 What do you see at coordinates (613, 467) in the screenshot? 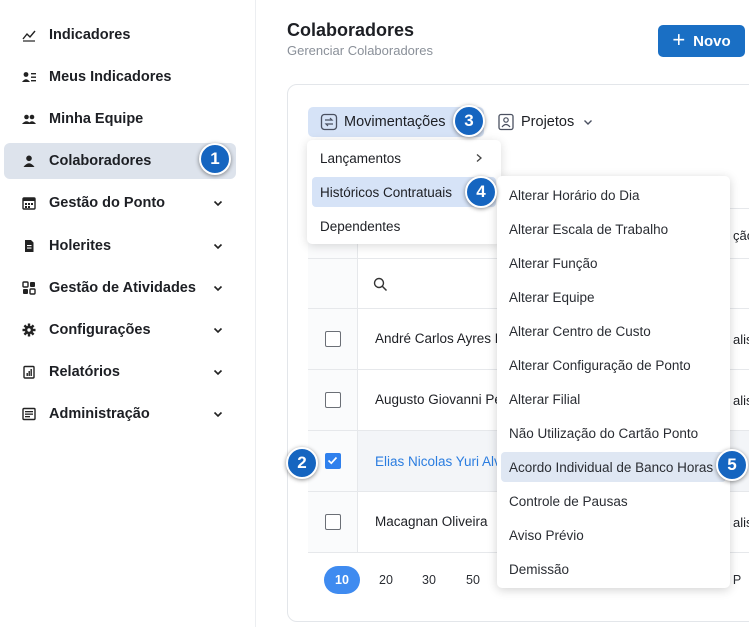
I see `submenu-item-acordo-banco-horas: Acordo Individual de Banco Horas` at bounding box center [613, 467].